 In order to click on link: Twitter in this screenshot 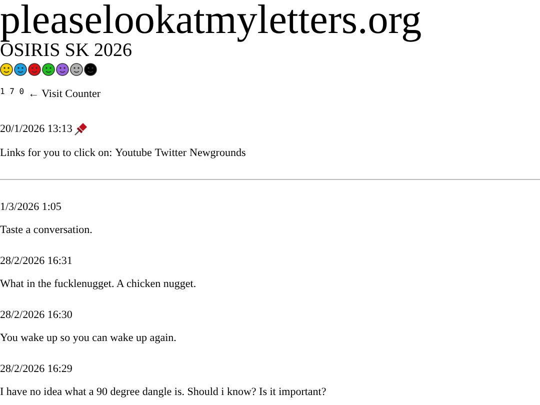, I will do `click(170, 153)`.